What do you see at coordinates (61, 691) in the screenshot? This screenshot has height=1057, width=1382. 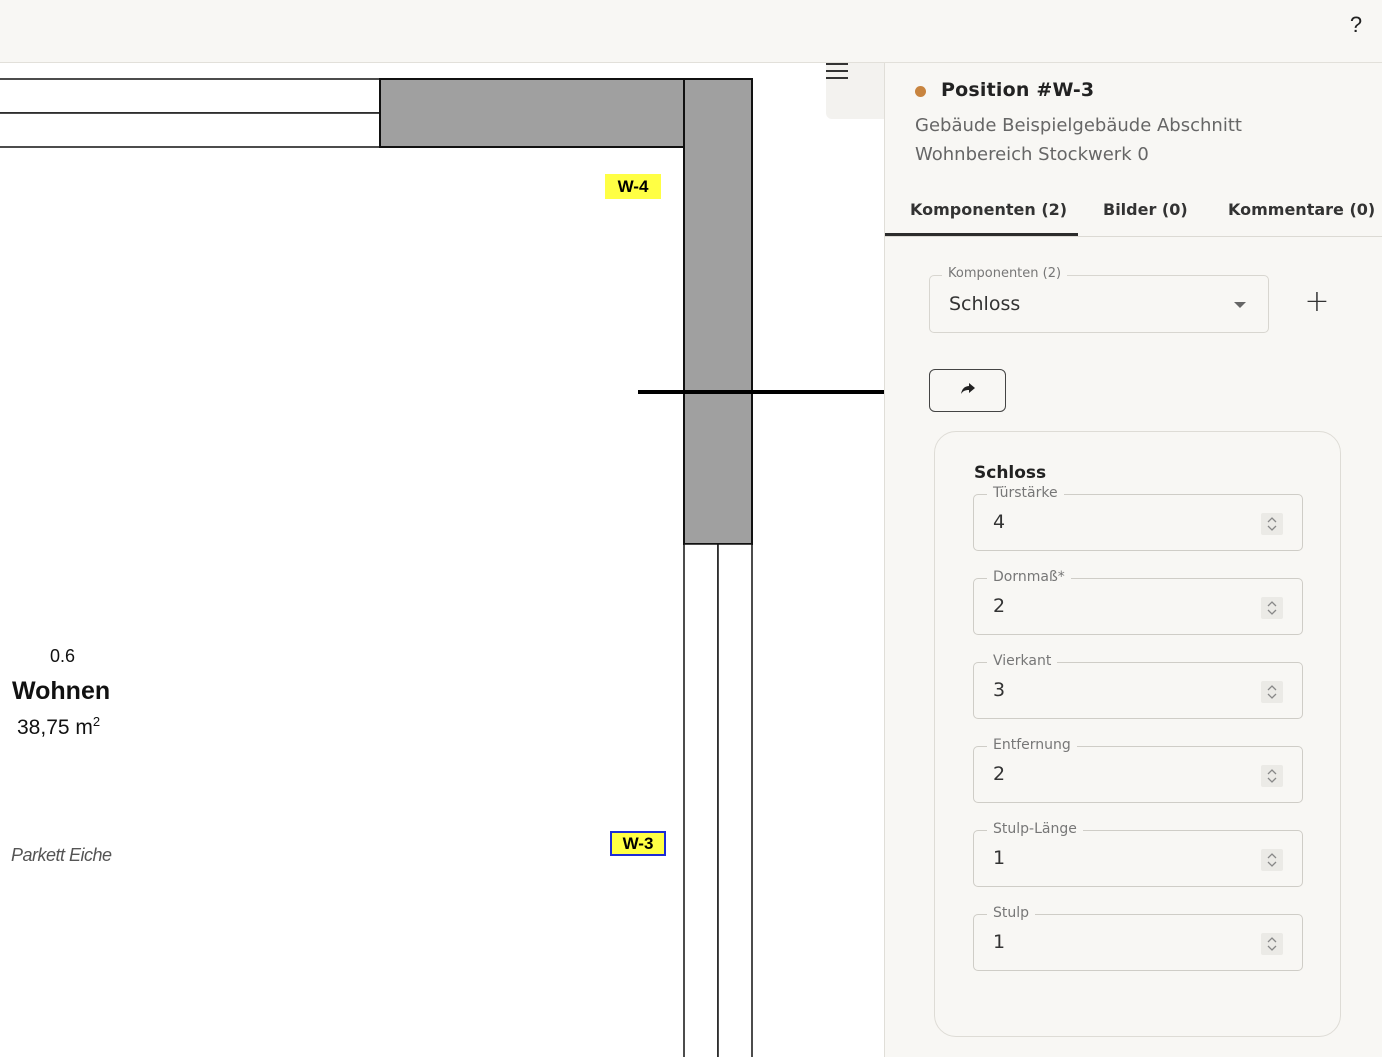 I see `room-name: Wohnen` at bounding box center [61, 691].